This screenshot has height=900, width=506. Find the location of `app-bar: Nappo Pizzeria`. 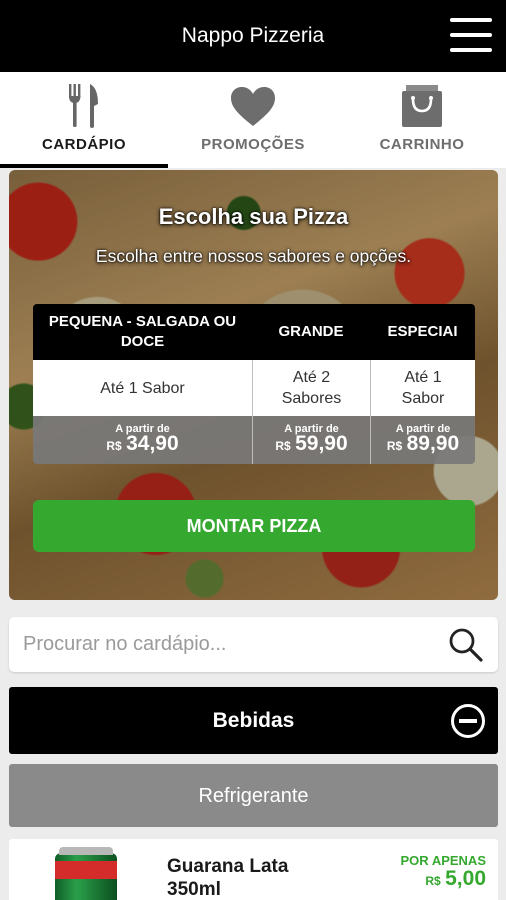

app-bar: Nappo Pizzeria is located at coordinates (253, 36).